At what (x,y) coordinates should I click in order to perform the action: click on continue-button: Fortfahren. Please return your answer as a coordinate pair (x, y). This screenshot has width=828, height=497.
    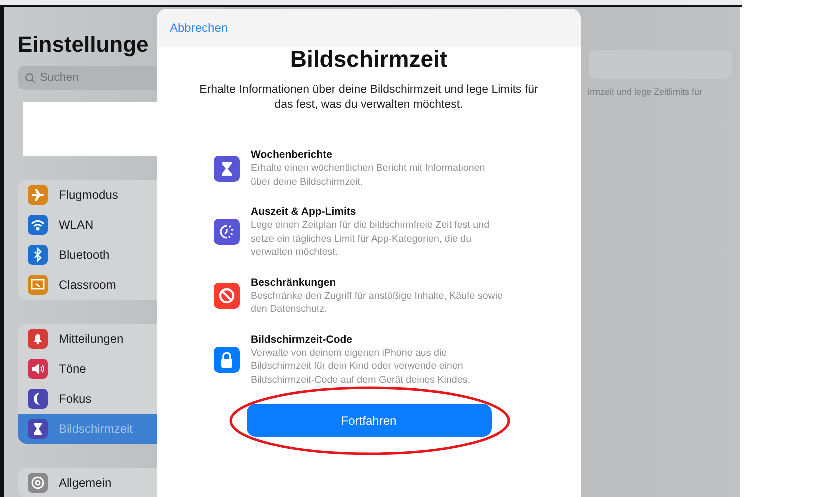
    Looking at the image, I should click on (369, 420).